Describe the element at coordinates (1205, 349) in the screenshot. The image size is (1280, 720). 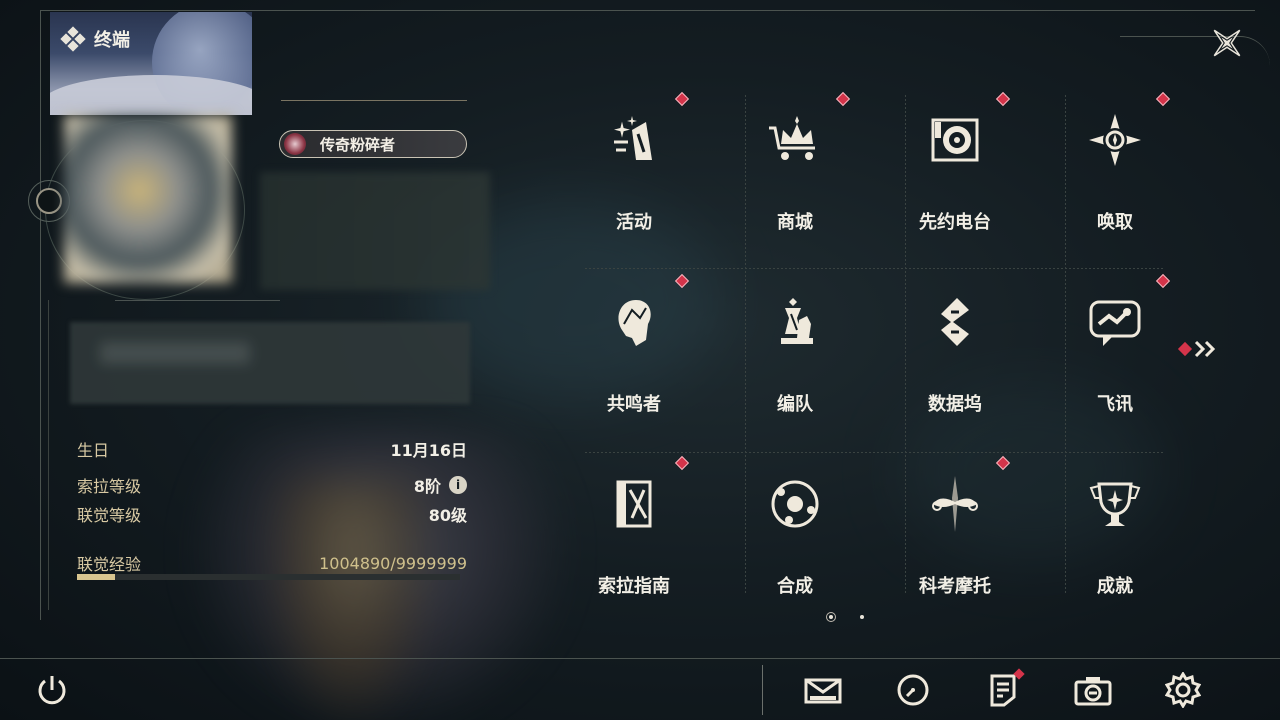
I see `double-chevron-right-icon` at that location.